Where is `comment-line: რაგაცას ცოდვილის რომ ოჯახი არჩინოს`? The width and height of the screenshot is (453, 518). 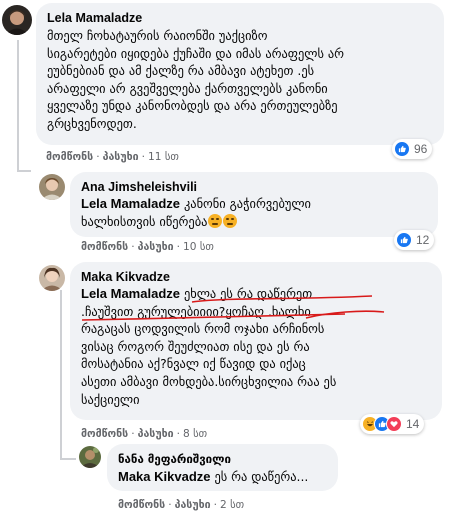 comment-line: რაგაცას ცოდვილის რომ ოჯახი არჩინოს is located at coordinates (203, 329).